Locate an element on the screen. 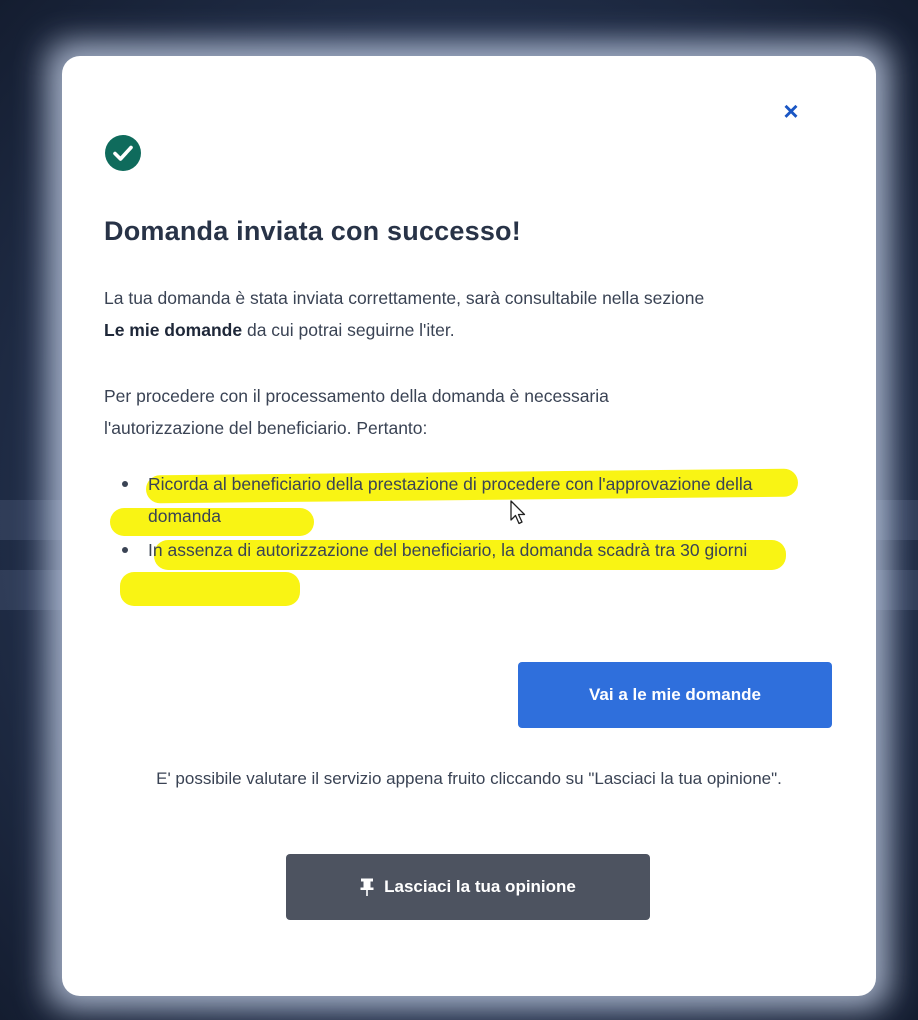 This screenshot has height=1020, width=918. leave-feedback-button: Lasciaci la tua opinione is located at coordinates (468, 887).